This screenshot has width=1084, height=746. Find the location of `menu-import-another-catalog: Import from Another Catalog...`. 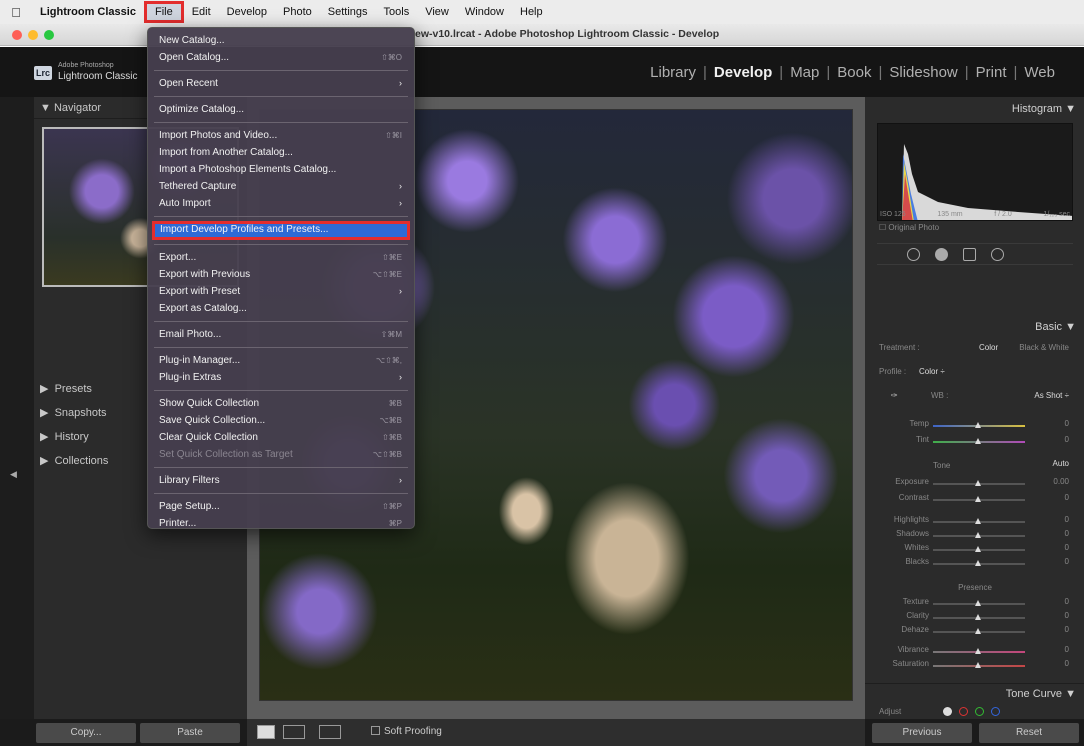

menu-import-another-catalog: Import from Another Catalog... is located at coordinates (281, 152).